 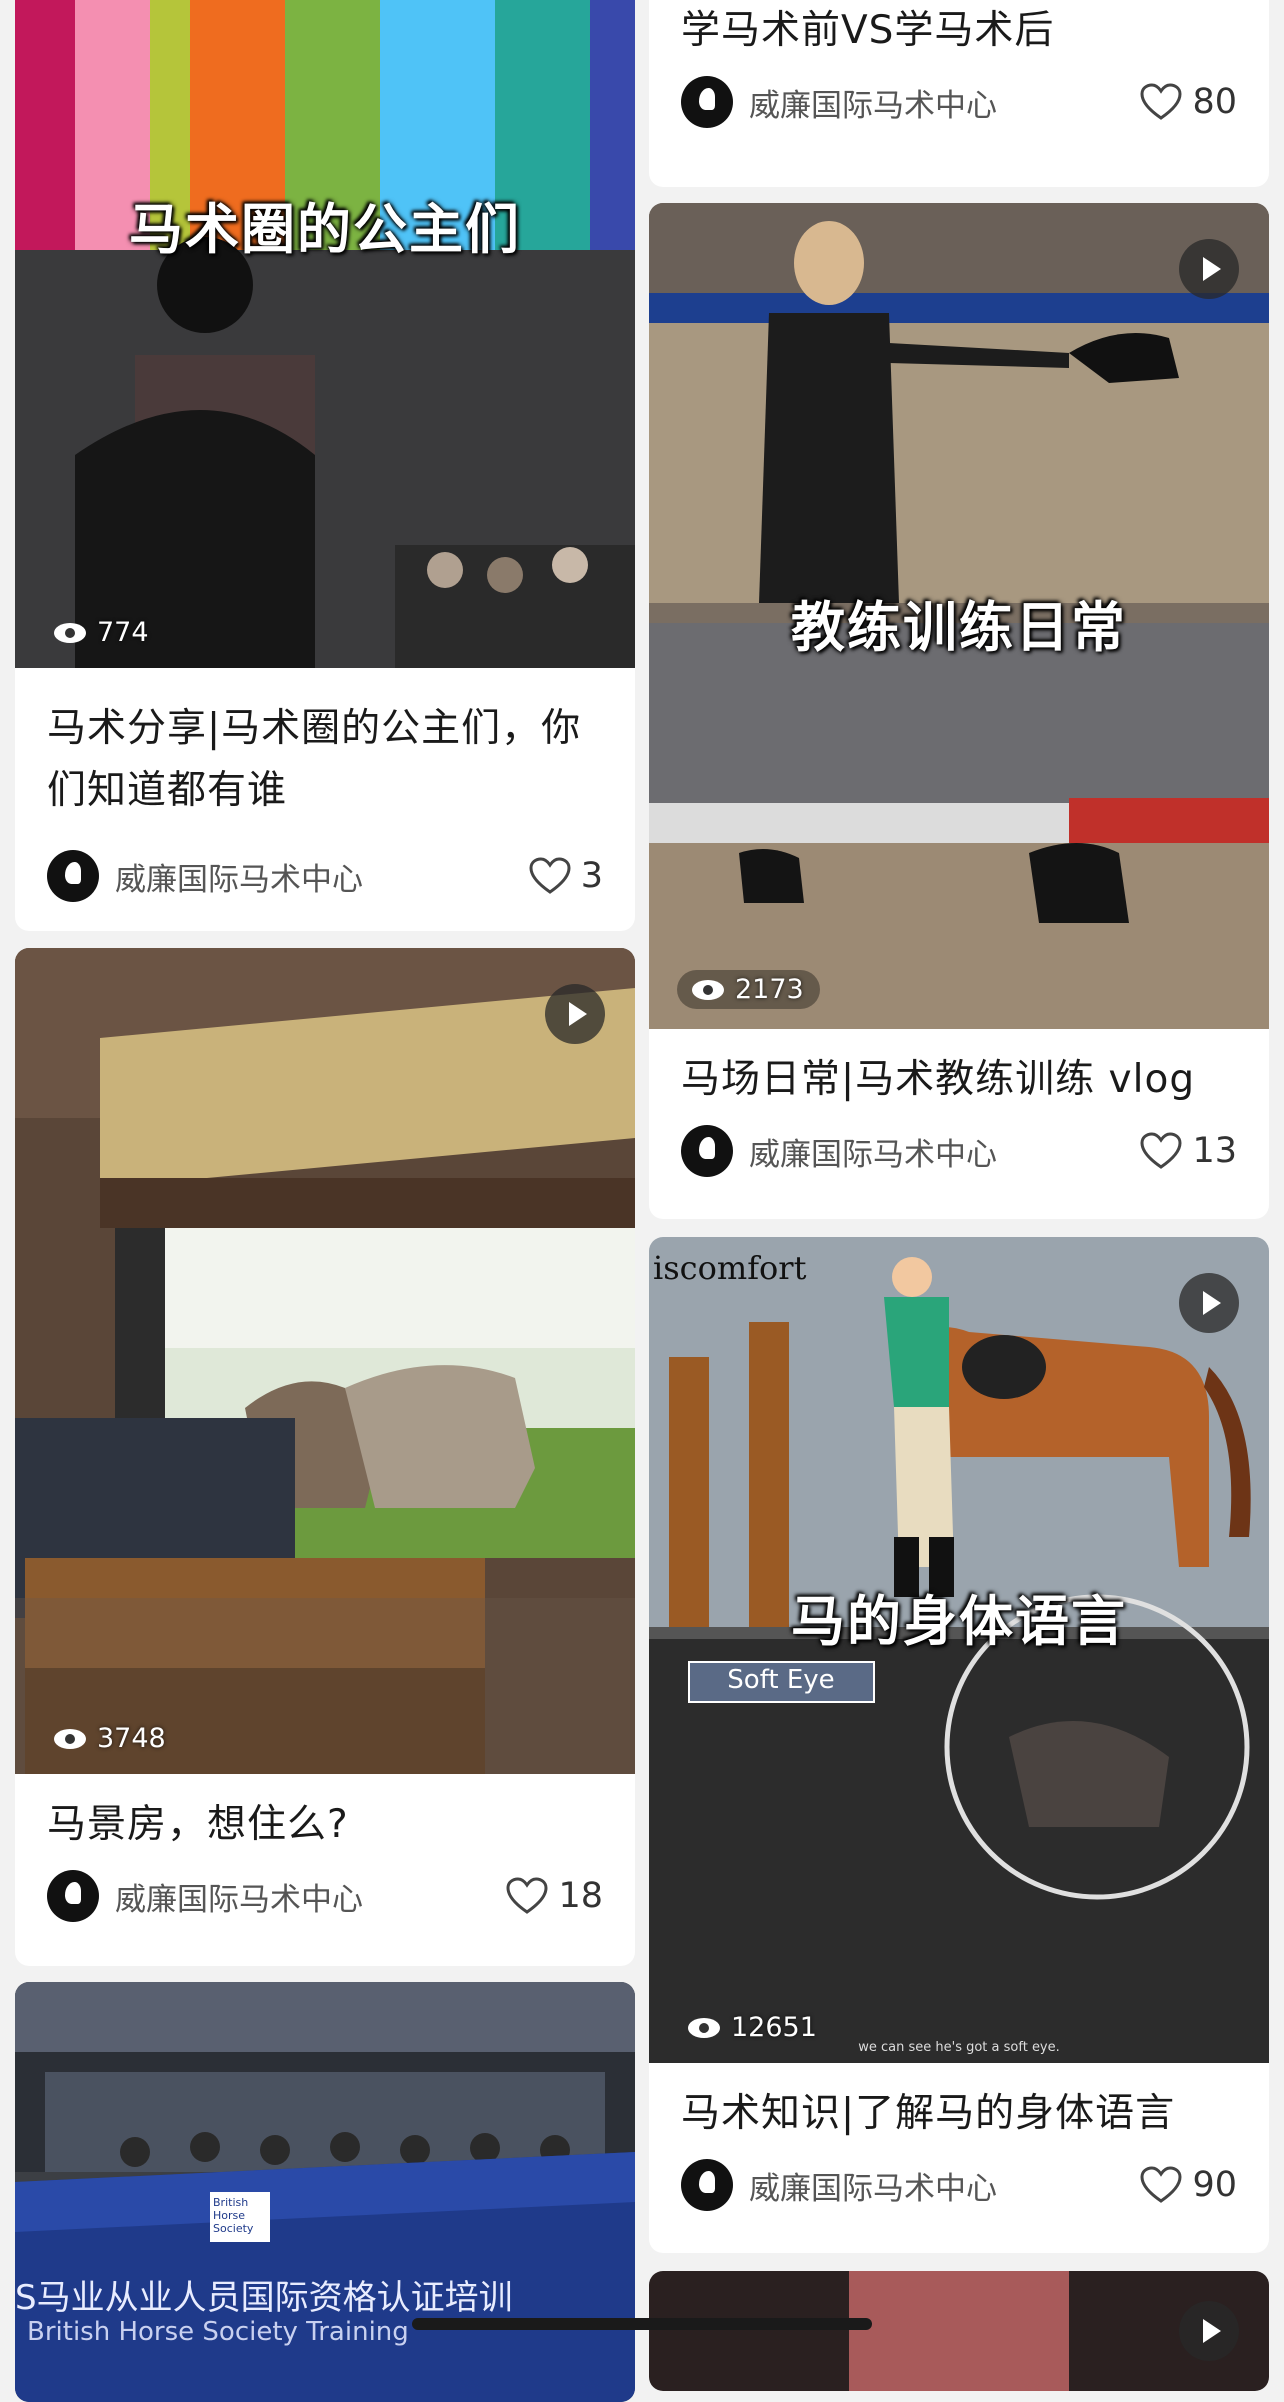 I want to click on feed-card, so click(x=959, y=2331).